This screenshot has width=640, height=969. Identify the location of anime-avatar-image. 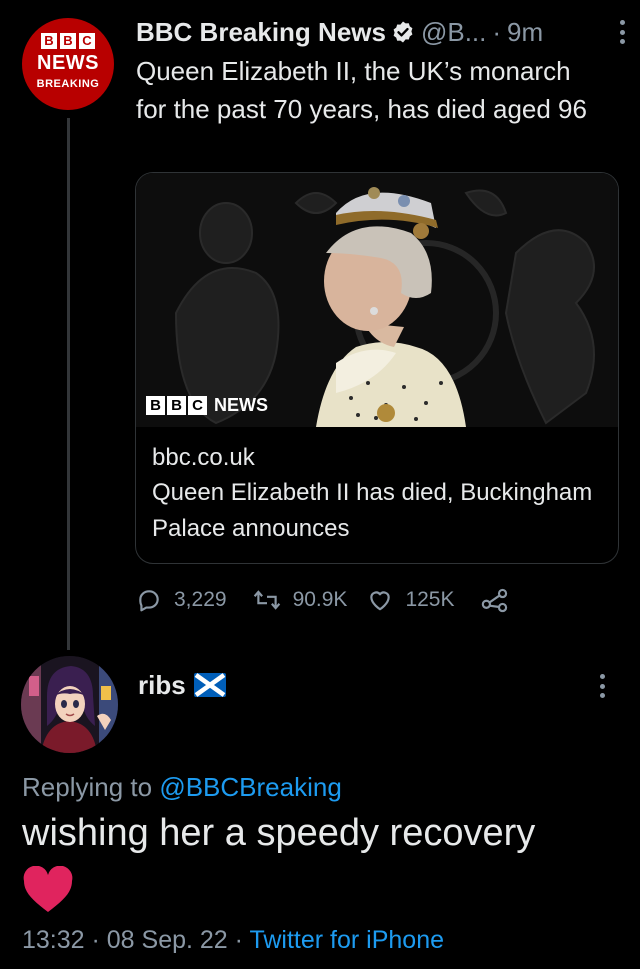
(69, 704).